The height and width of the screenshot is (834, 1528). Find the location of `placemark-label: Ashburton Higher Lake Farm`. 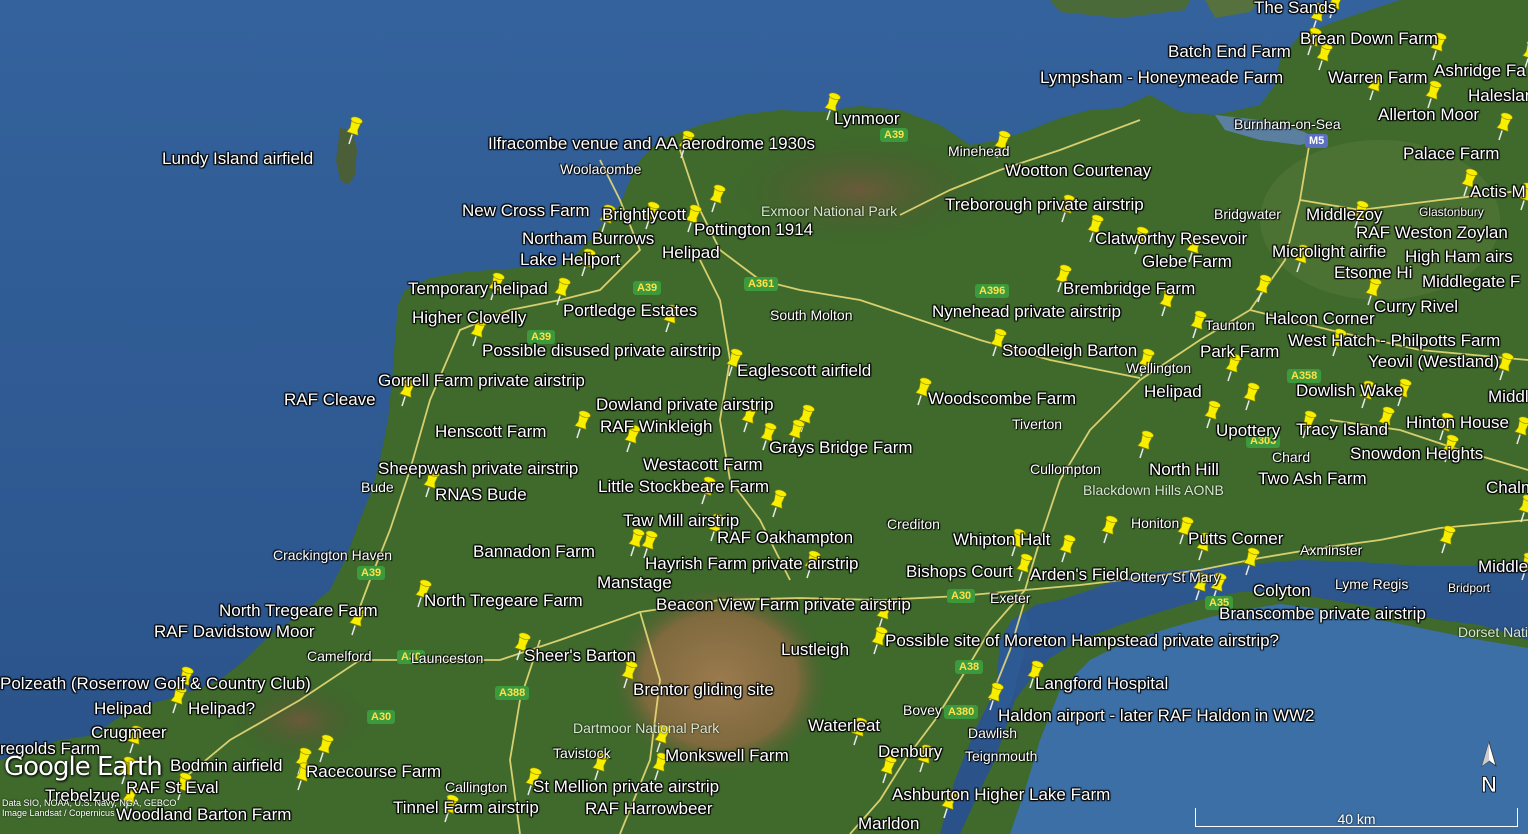

placemark-label: Ashburton Higher Lake Farm is located at coordinates (1001, 794).